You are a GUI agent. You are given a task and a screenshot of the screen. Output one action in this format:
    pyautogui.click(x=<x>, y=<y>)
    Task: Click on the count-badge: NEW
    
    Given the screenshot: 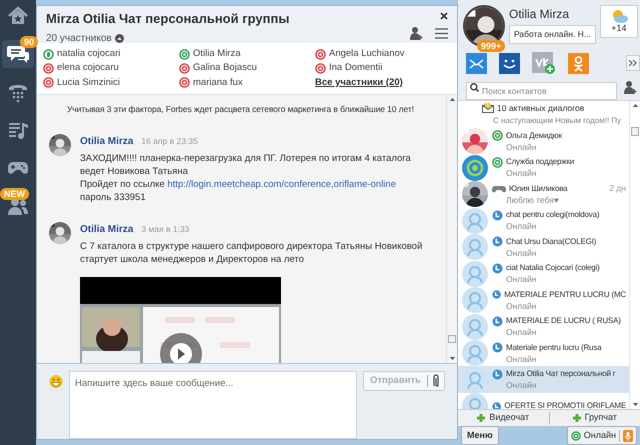 What is the action you would take?
    pyautogui.click(x=14, y=194)
    